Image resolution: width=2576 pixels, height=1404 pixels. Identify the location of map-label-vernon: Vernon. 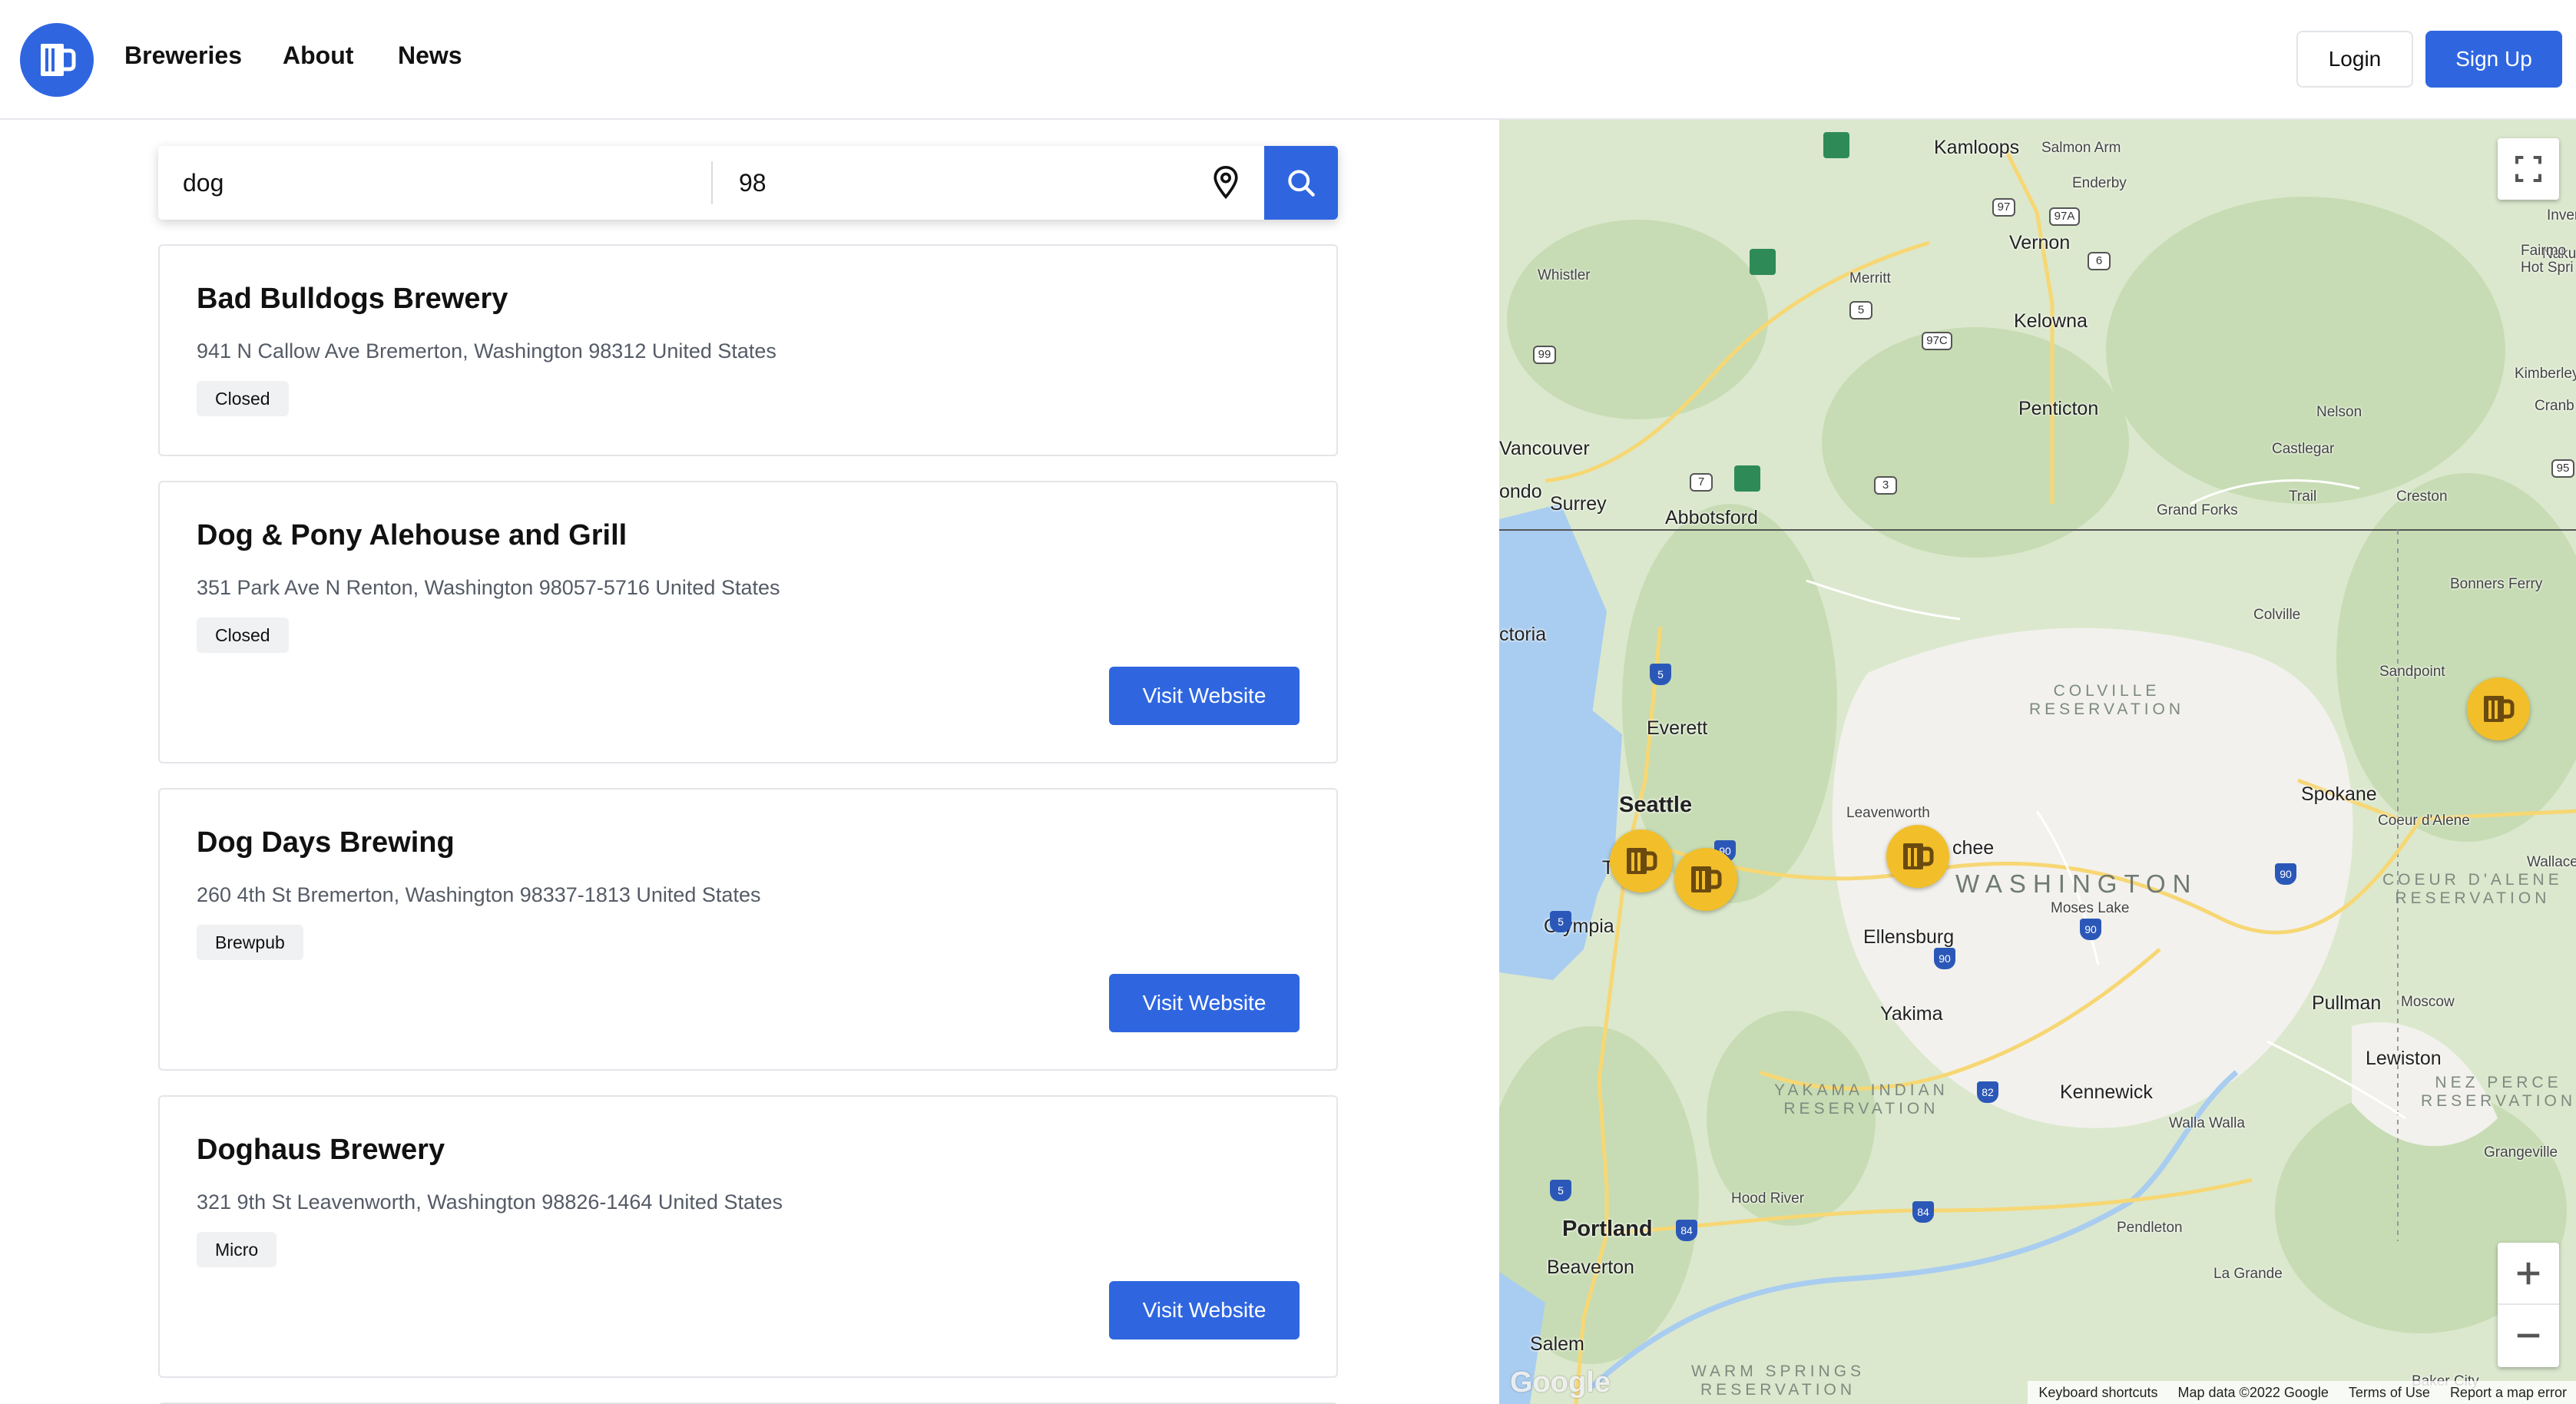
(2040, 242).